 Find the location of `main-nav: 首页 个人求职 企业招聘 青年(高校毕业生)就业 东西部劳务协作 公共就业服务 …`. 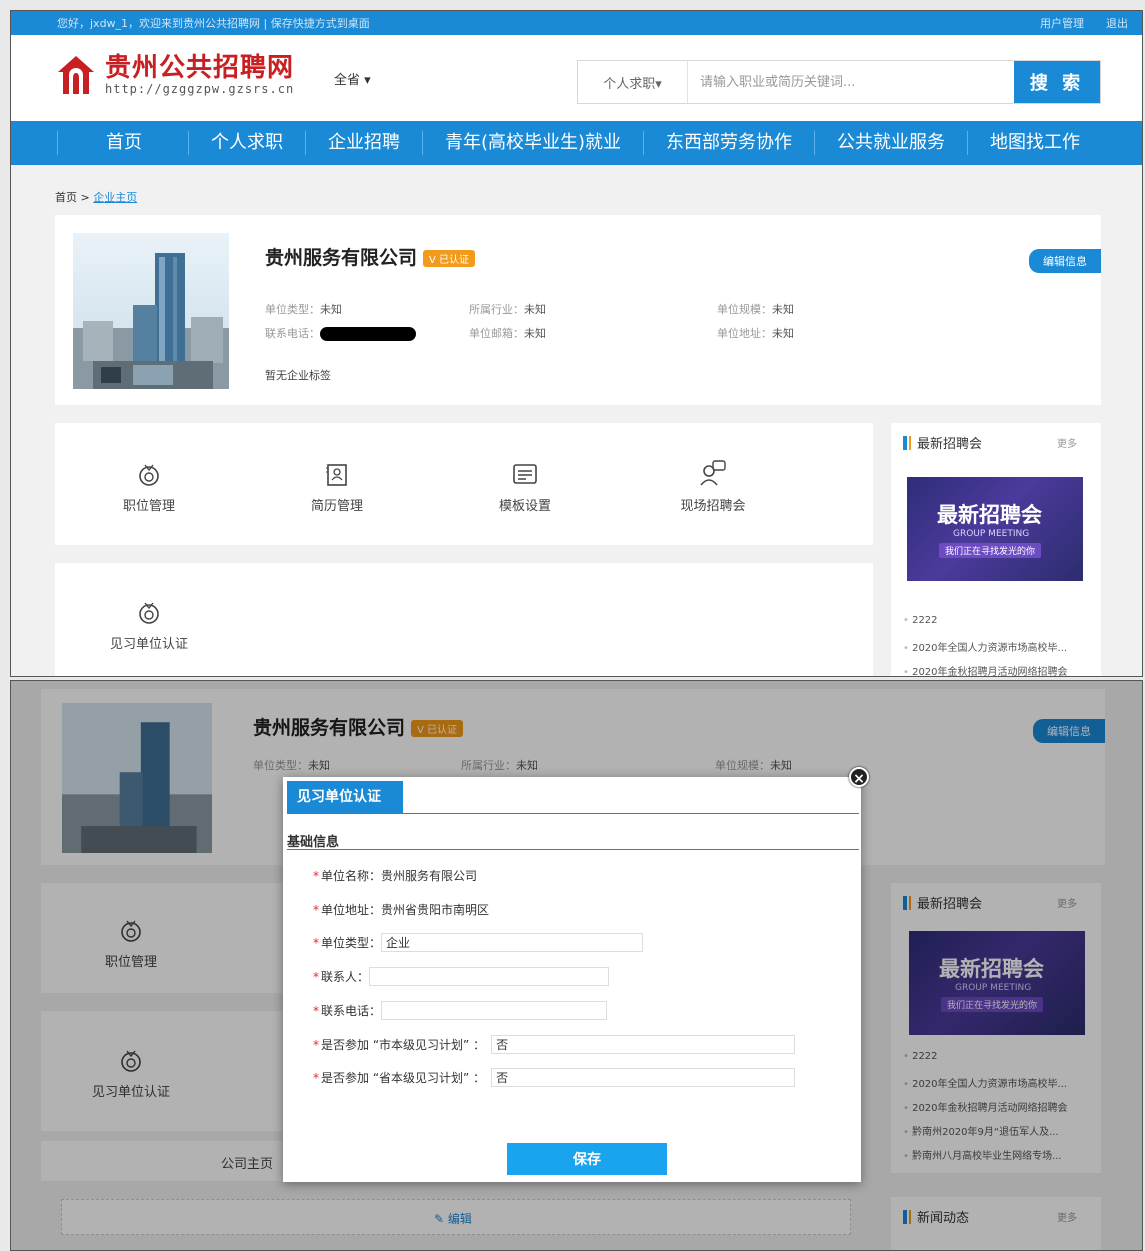

main-nav: 首页 个人求职 企业招聘 青年(高校毕业生)就业 东西部劳务协作 公共就业服务 … is located at coordinates (576, 143).